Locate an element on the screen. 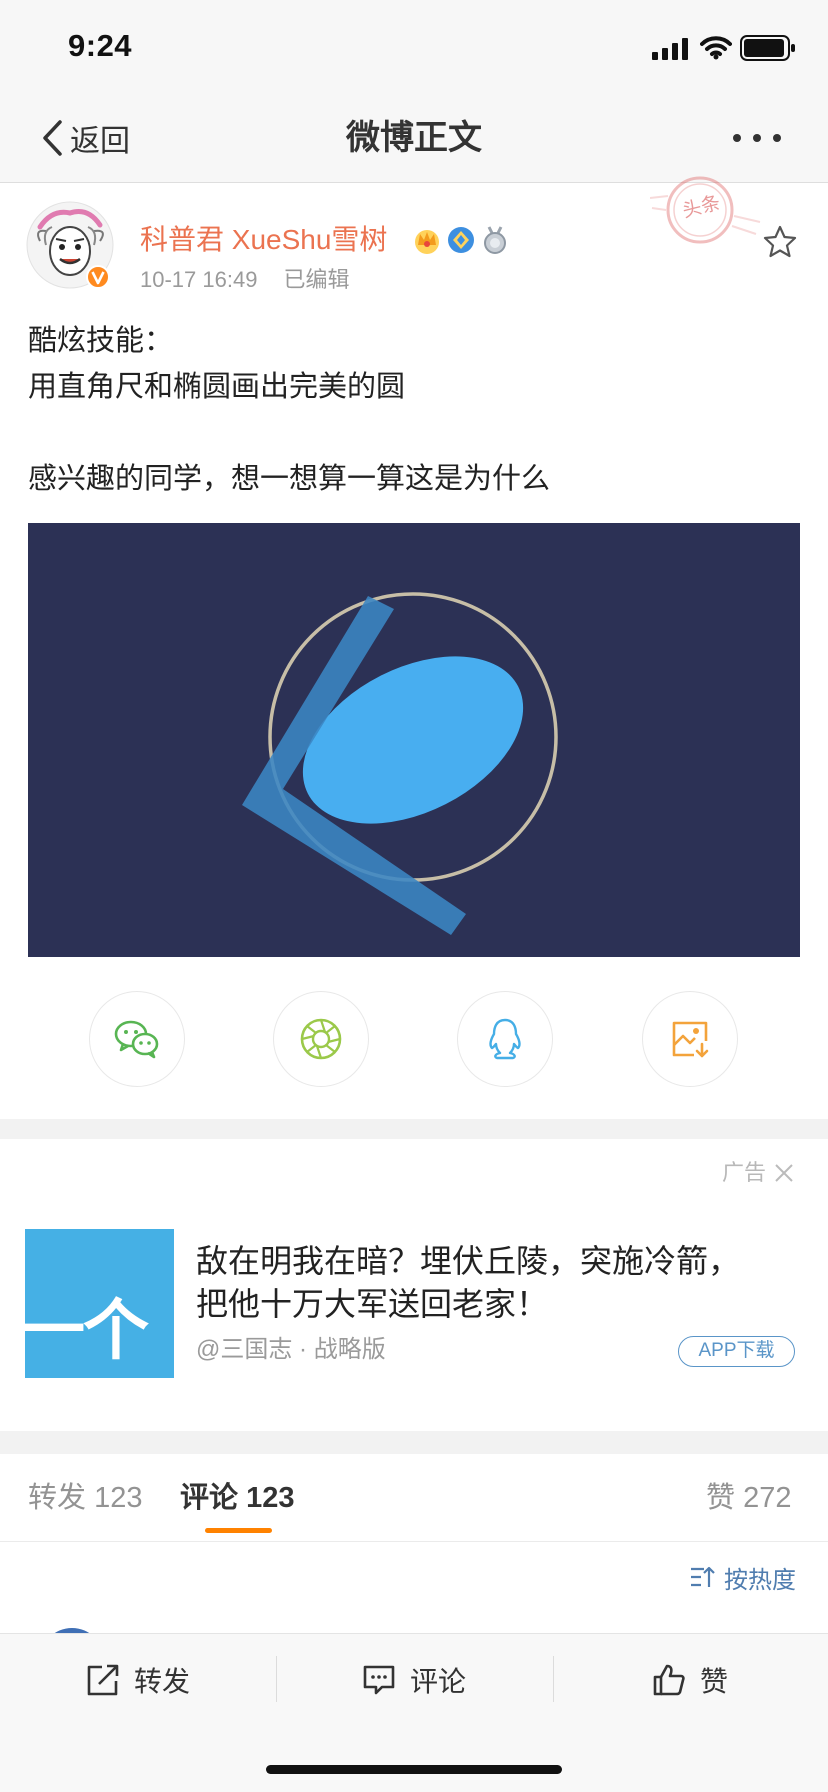 This screenshot has width=828, height=1792. active-tab-indicator is located at coordinates (238, 1530).